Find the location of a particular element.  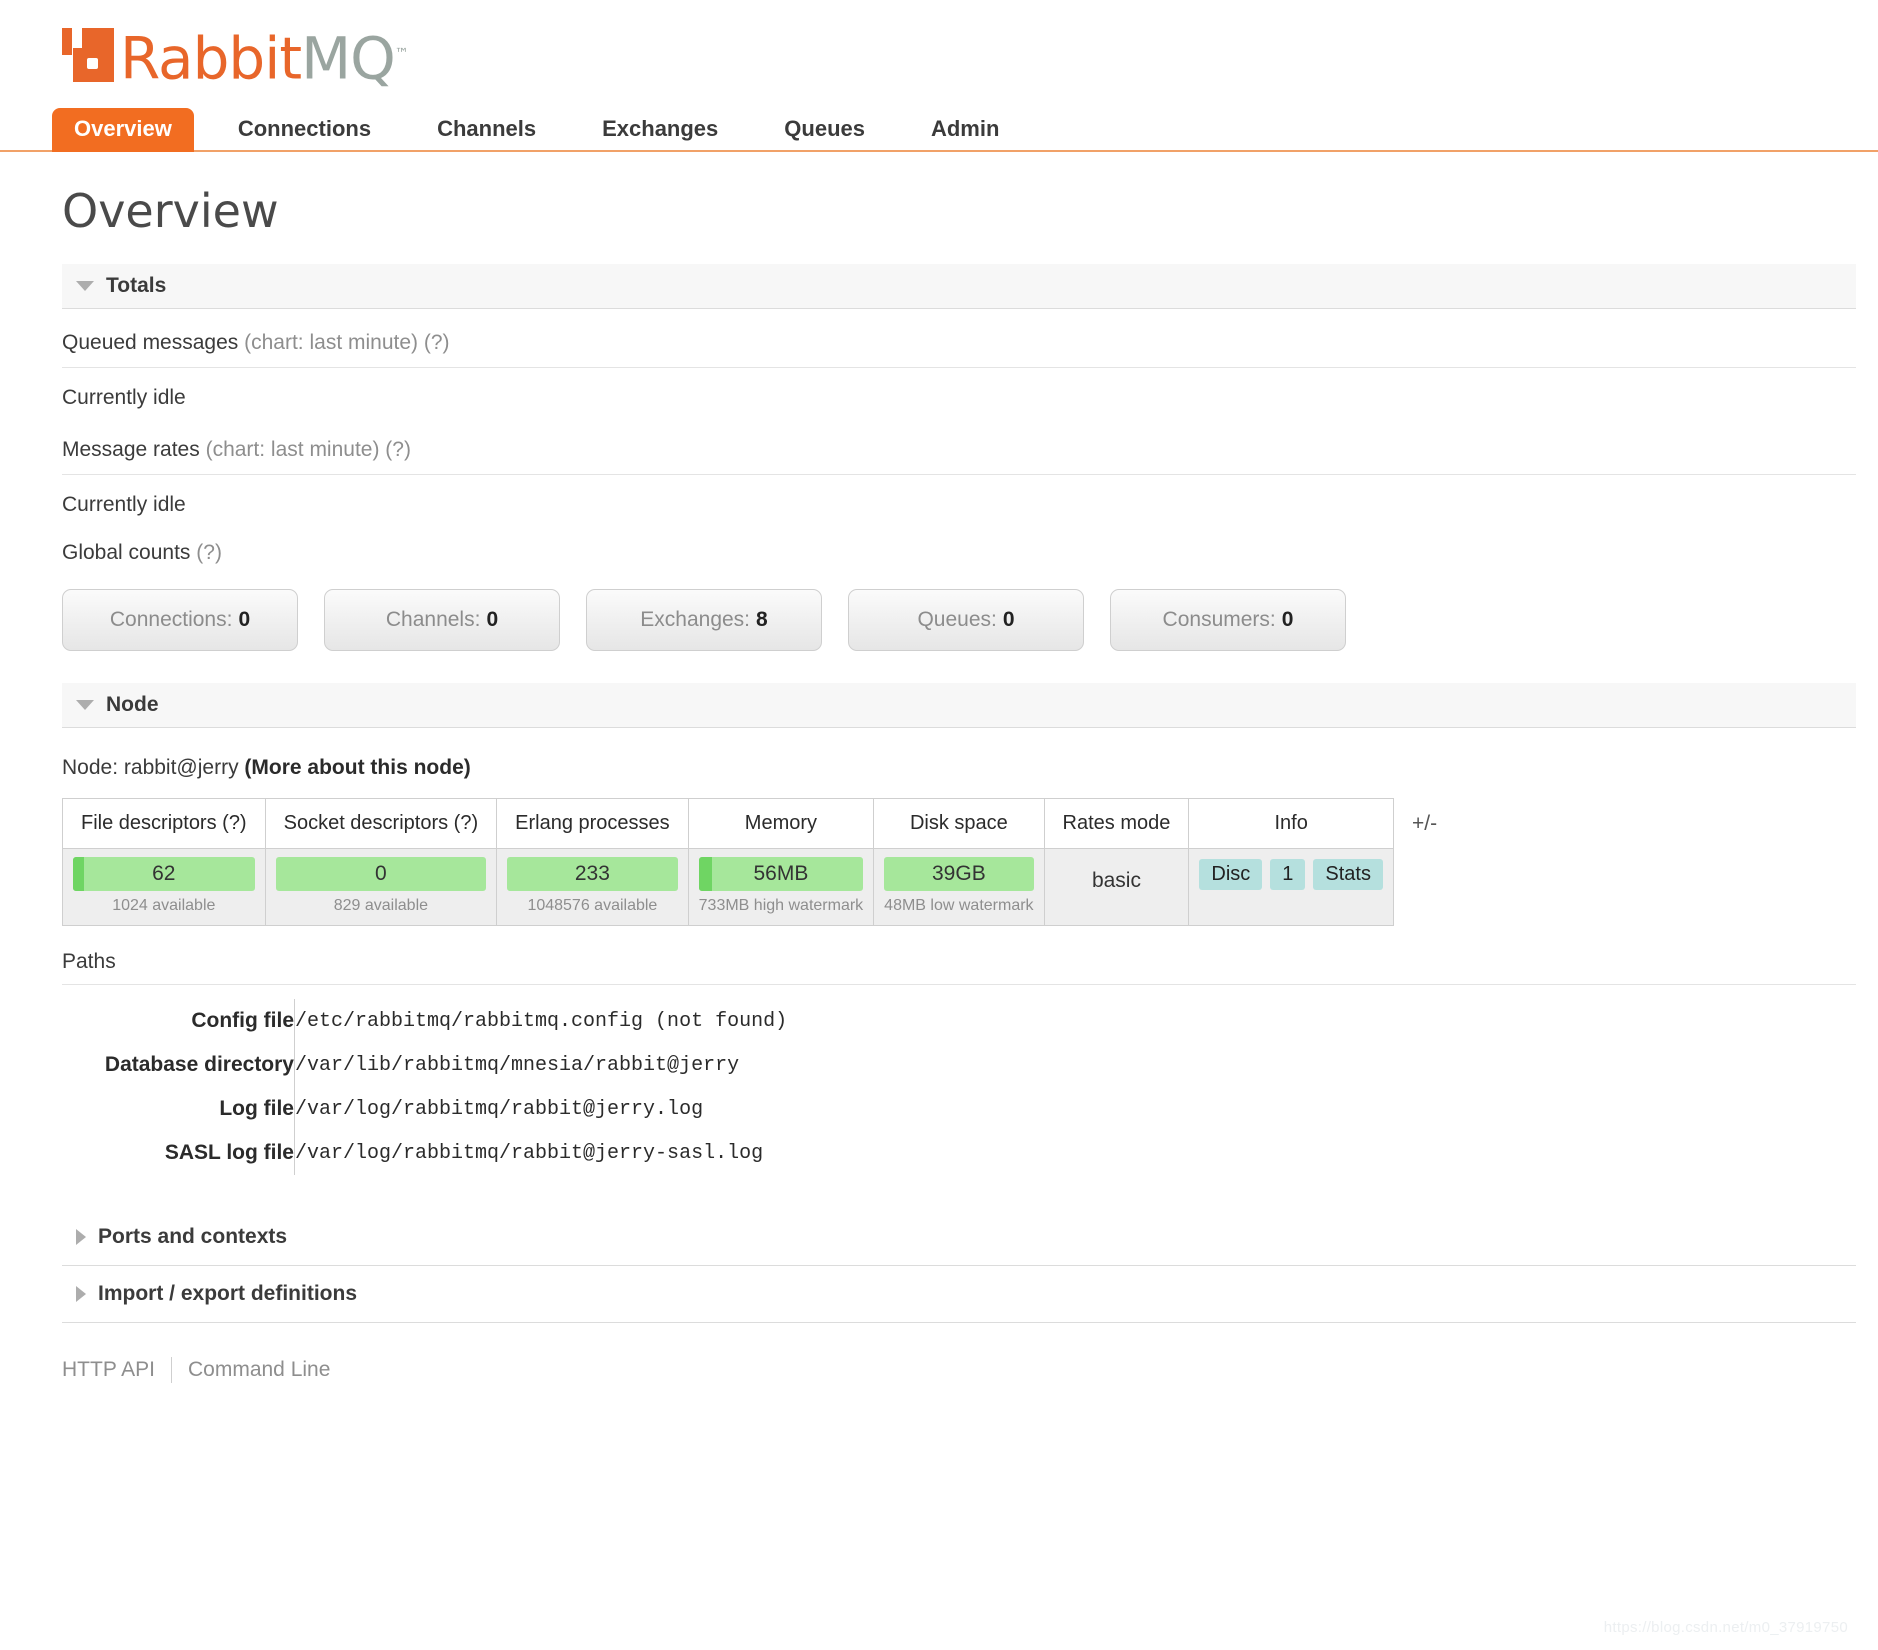

brand-wordmark: RabbitMQ™ is located at coordinates (264, 56).